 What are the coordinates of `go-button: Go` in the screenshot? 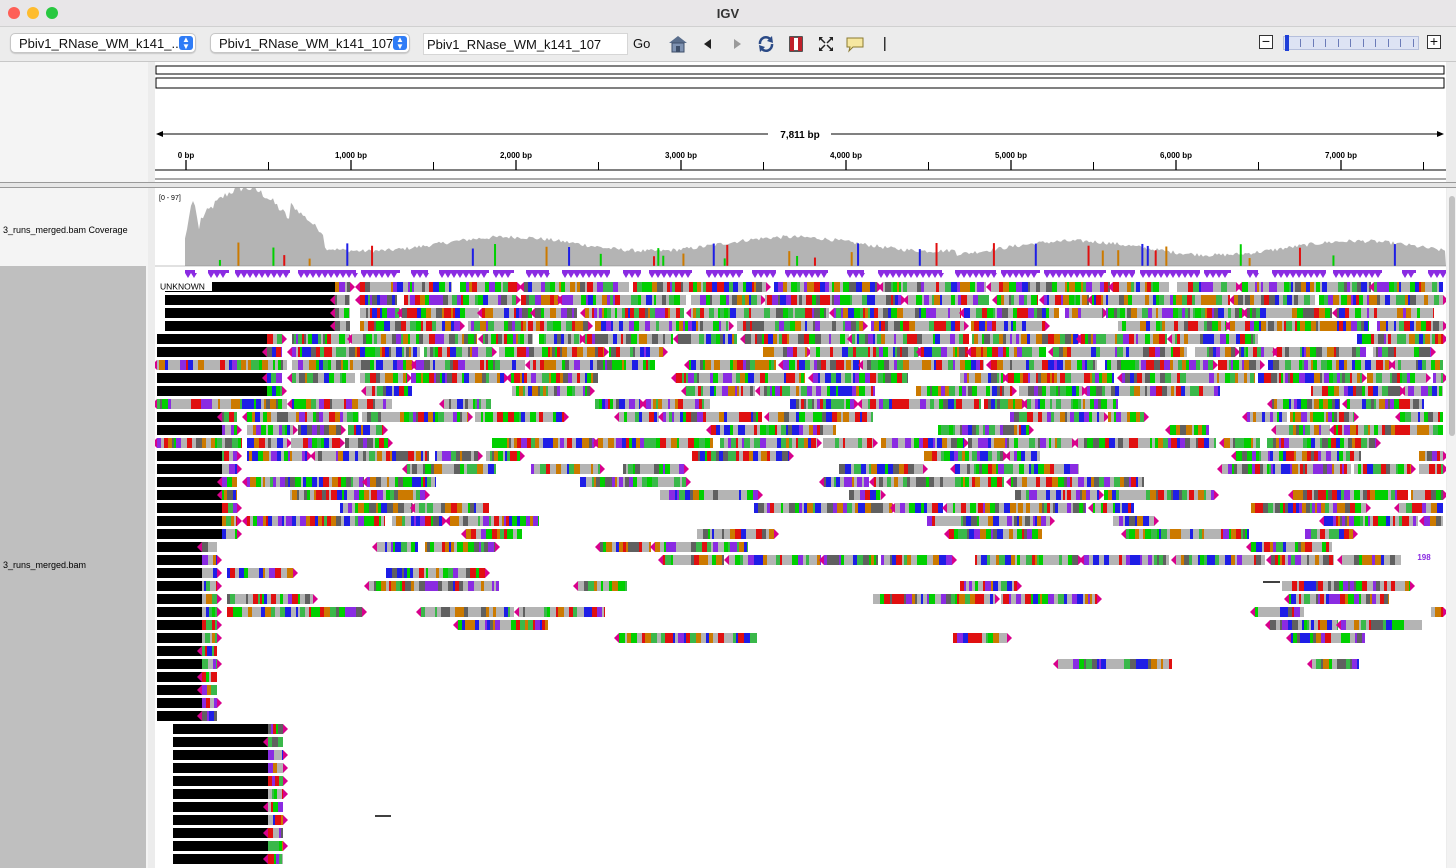 It's located at (641, 43).